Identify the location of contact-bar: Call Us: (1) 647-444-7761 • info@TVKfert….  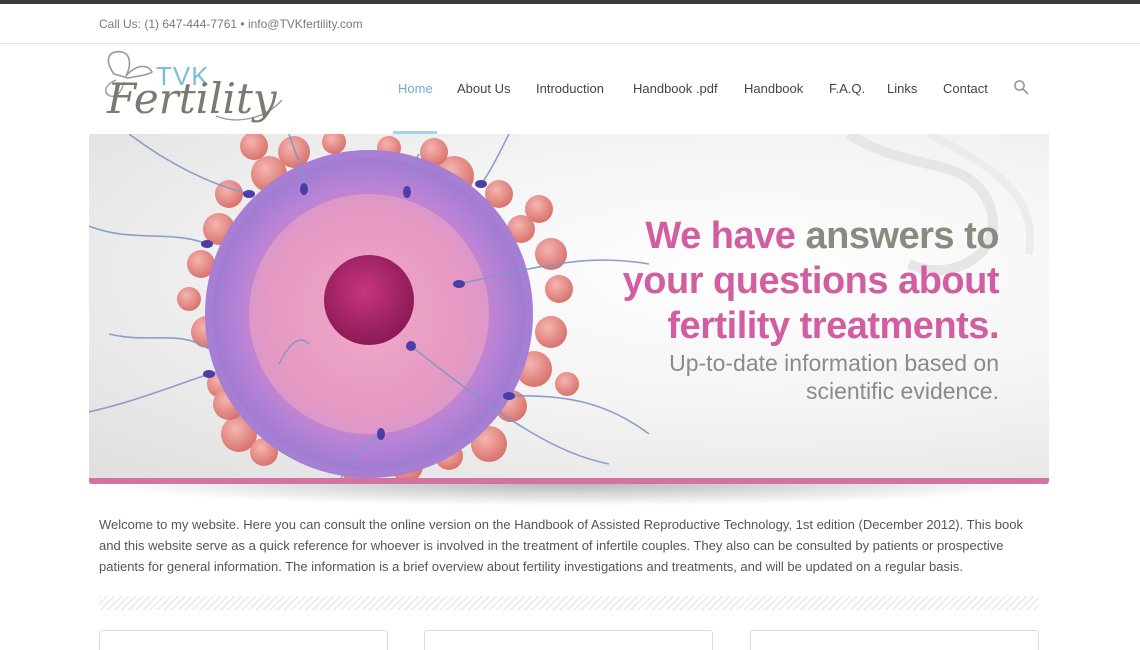
(570, 24).